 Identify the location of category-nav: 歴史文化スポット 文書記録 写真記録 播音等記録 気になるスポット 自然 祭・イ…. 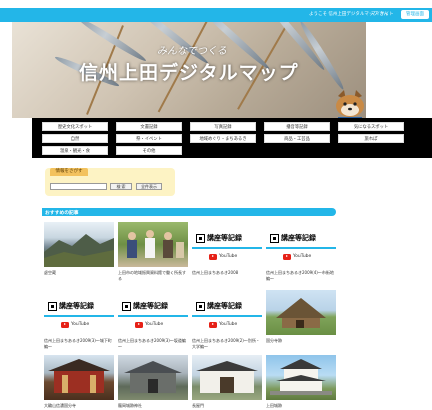
(232, 138).